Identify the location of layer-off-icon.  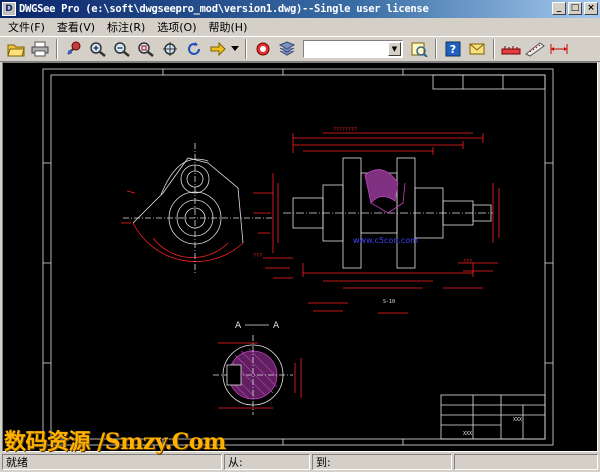
(262, 49).